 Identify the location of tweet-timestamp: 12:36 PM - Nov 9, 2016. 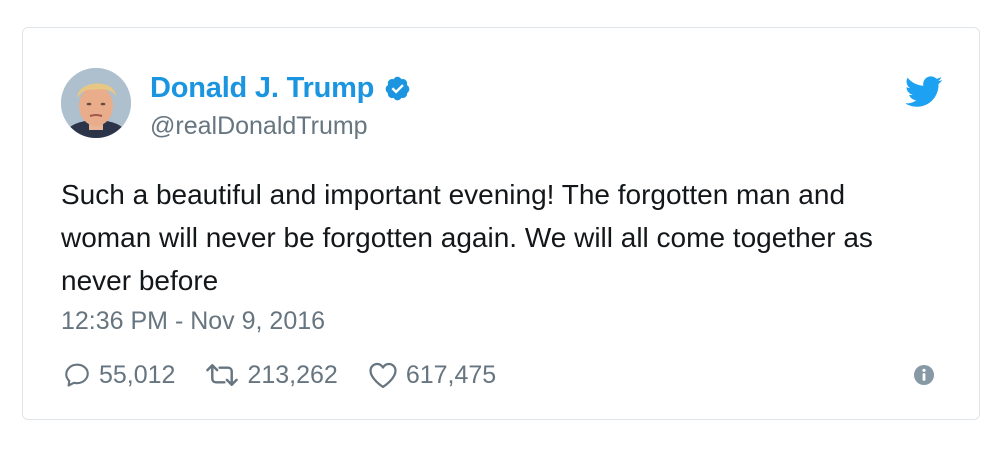
(193, 321).